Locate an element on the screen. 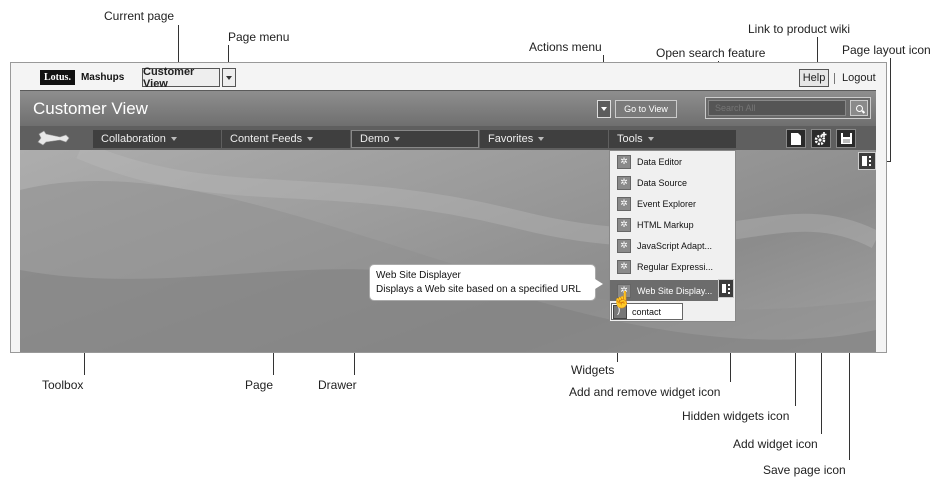 The height and width of the screenshot is (480, 943). widget-item-data-source: ✲ Data Source is located at coordinates (672, 182).